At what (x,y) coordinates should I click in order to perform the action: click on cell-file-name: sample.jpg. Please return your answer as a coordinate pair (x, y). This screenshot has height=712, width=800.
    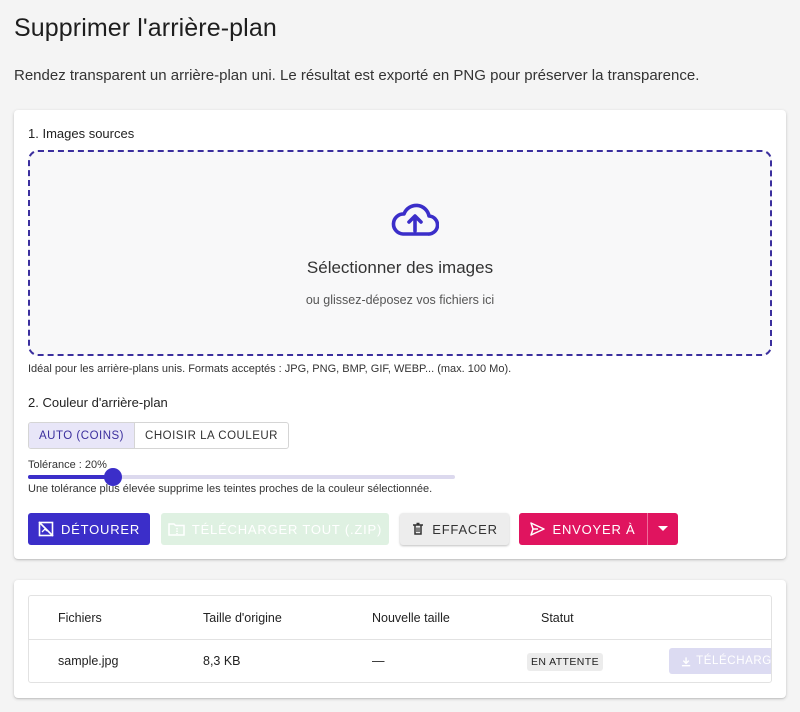
    Looking at the image, I should click on (88, 661).